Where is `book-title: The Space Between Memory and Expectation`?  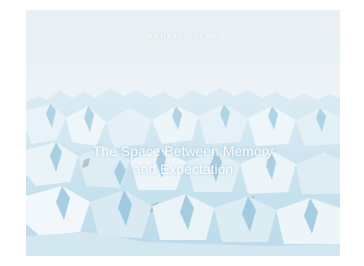
book-title: The Space Between Memory and Expectation is located at coordinates (183, 160).